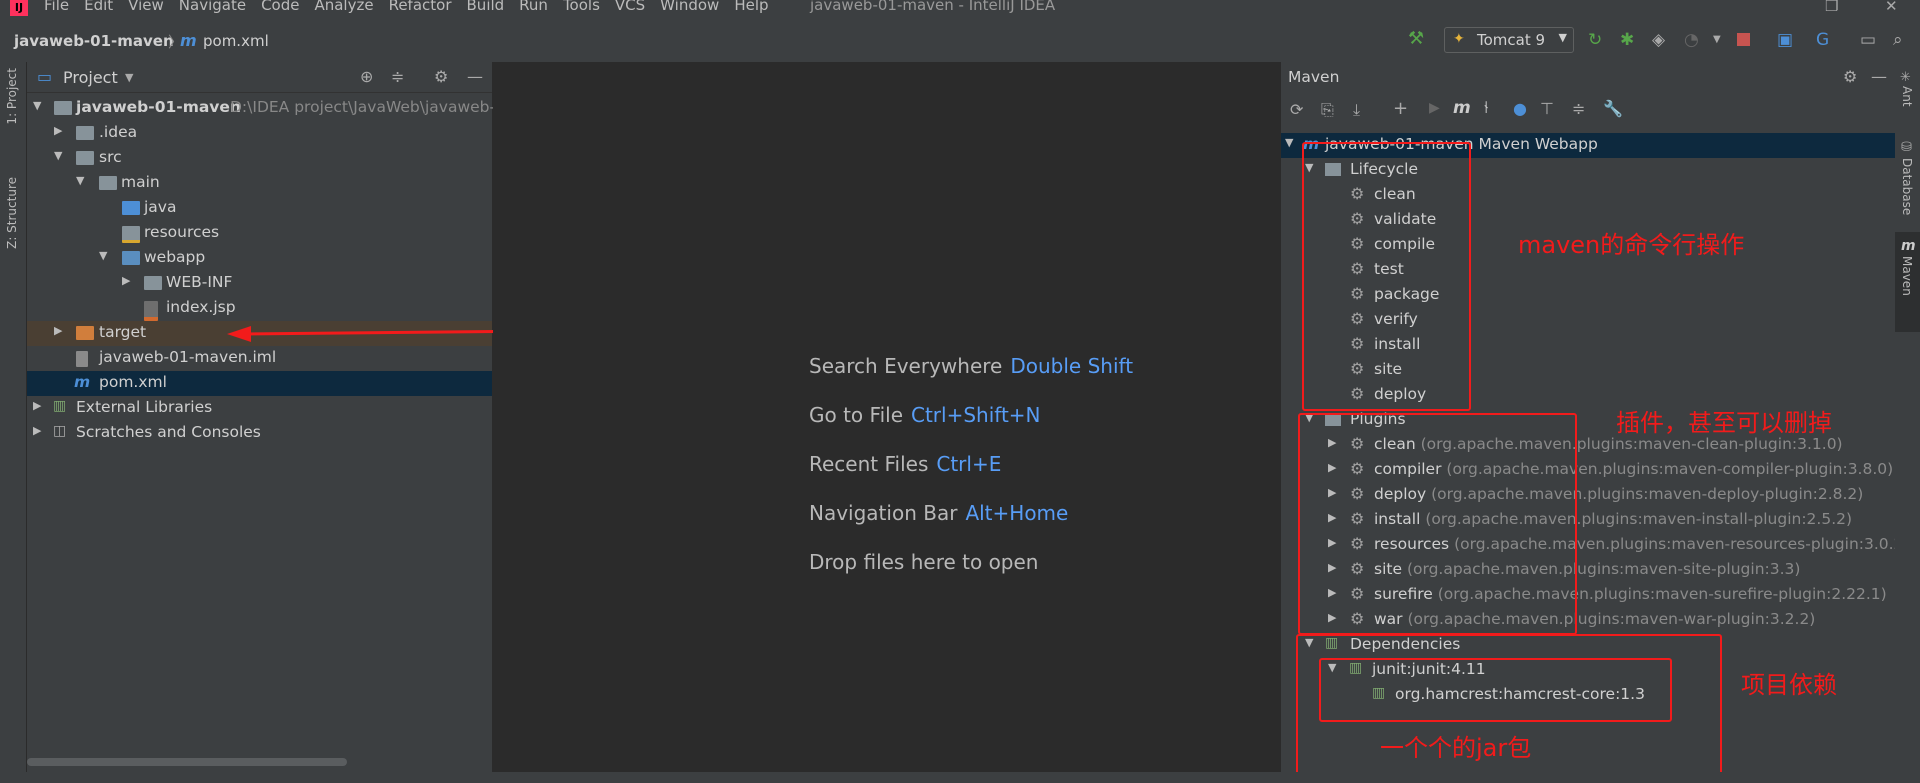 The width and height of the screenshot is (1920, 783). Describe the element at coordinates (259, 183) in the screenshot. I see `tree-item-main: ▼ main` at that location.